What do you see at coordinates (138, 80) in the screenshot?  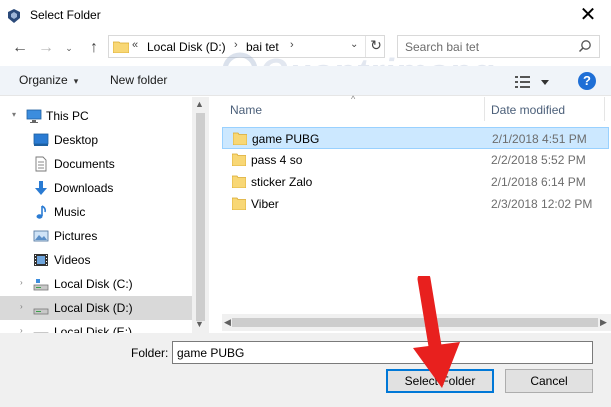 I see `new-folder-button: New folder` at bounding box center [138, 80].